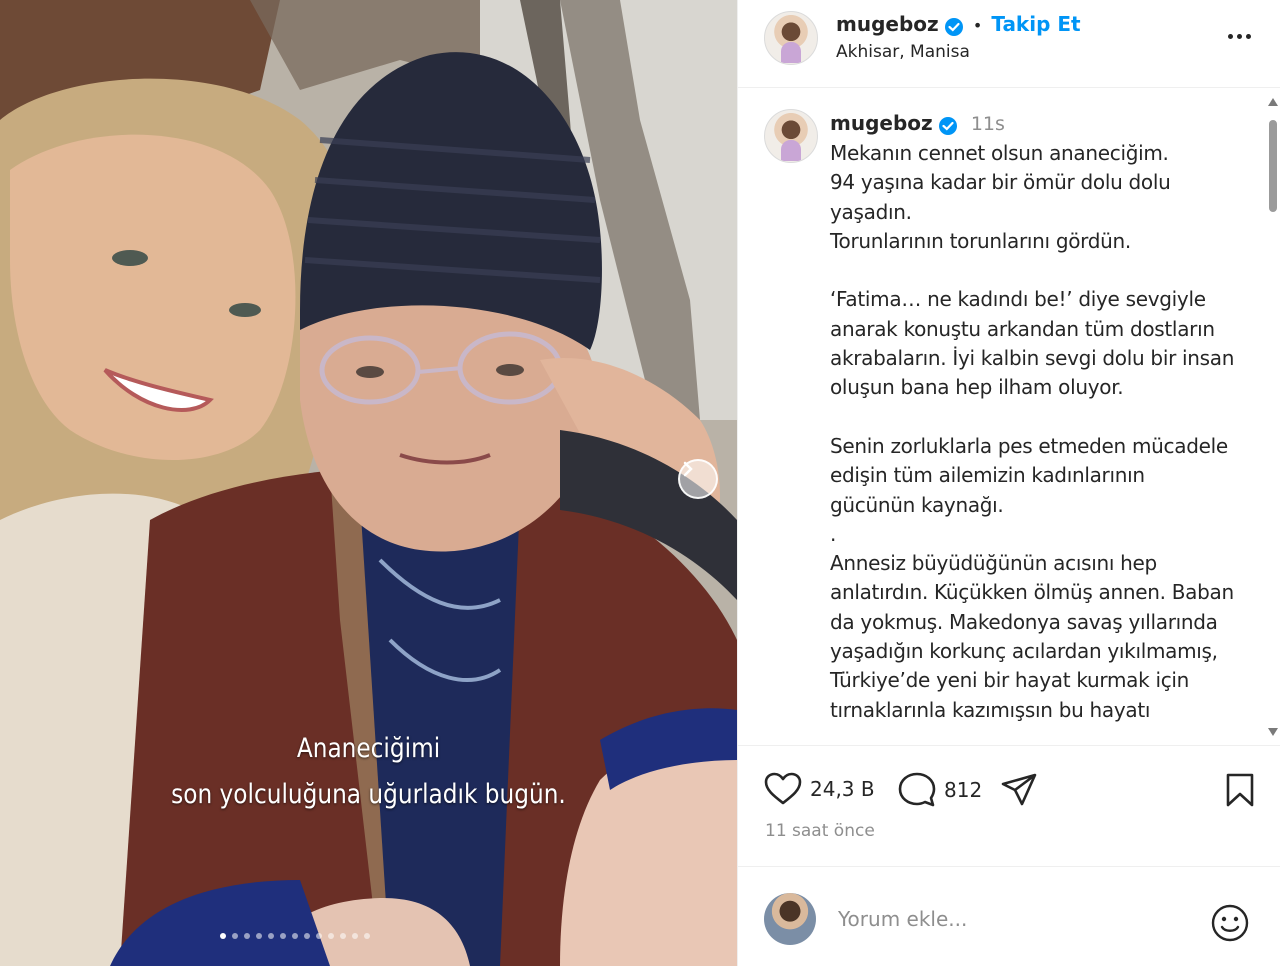 Image resolution: width=1280 pixels, height=966 pixels. I want to click on caption-header: mugeboz 11s, so click(917, 123).